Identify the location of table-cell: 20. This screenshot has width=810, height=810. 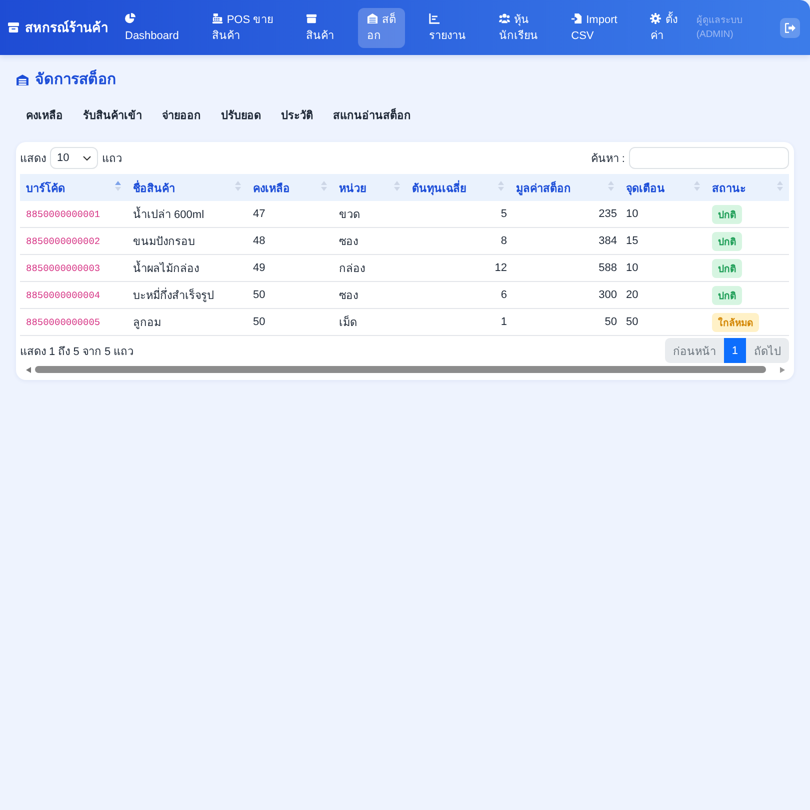
(663, 295).